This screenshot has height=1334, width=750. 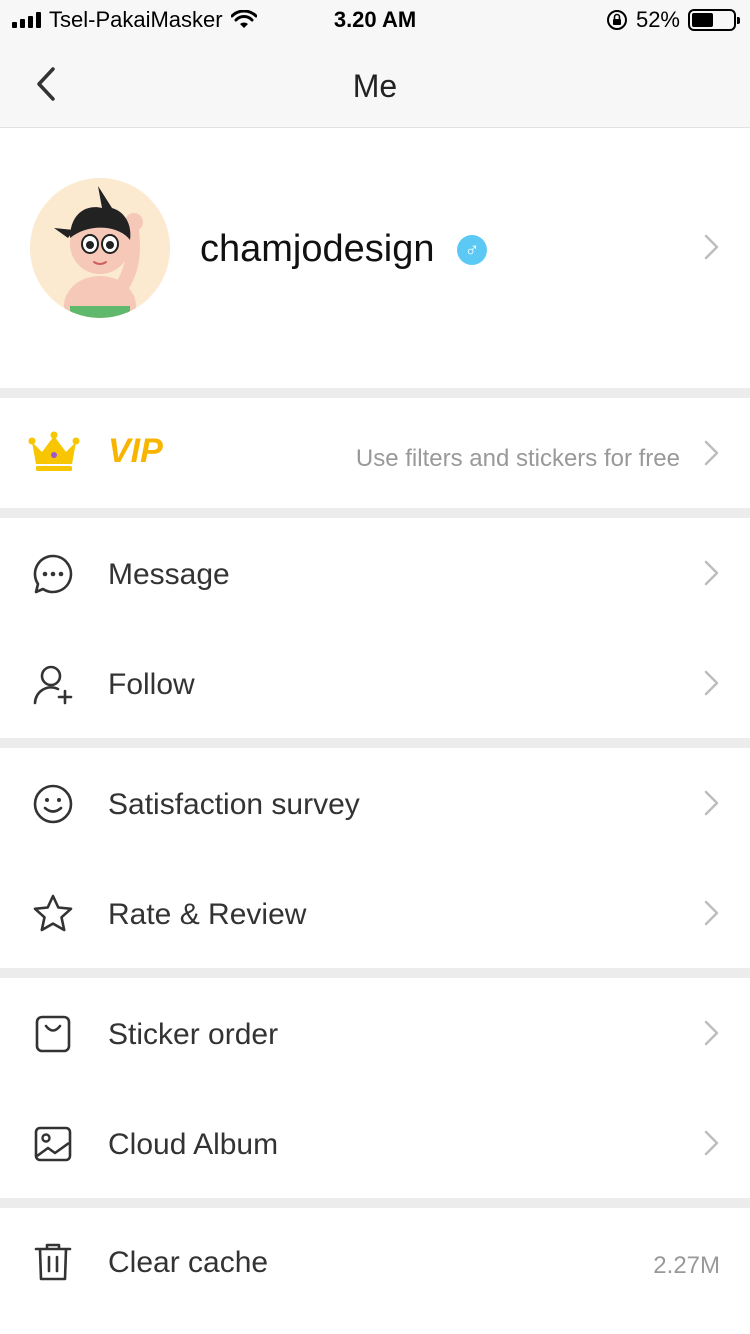 What do you see at coordinates (193, 1034) in the screenshot?
I see `menu-item-label: Sticker order` at bounding box center [193, 1034].